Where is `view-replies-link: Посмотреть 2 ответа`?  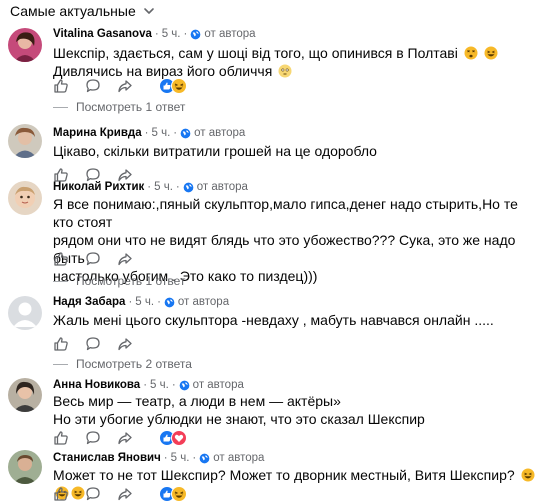
view-replies-link: Посмотреть 2 ответа is located at coordinates (122, 364).